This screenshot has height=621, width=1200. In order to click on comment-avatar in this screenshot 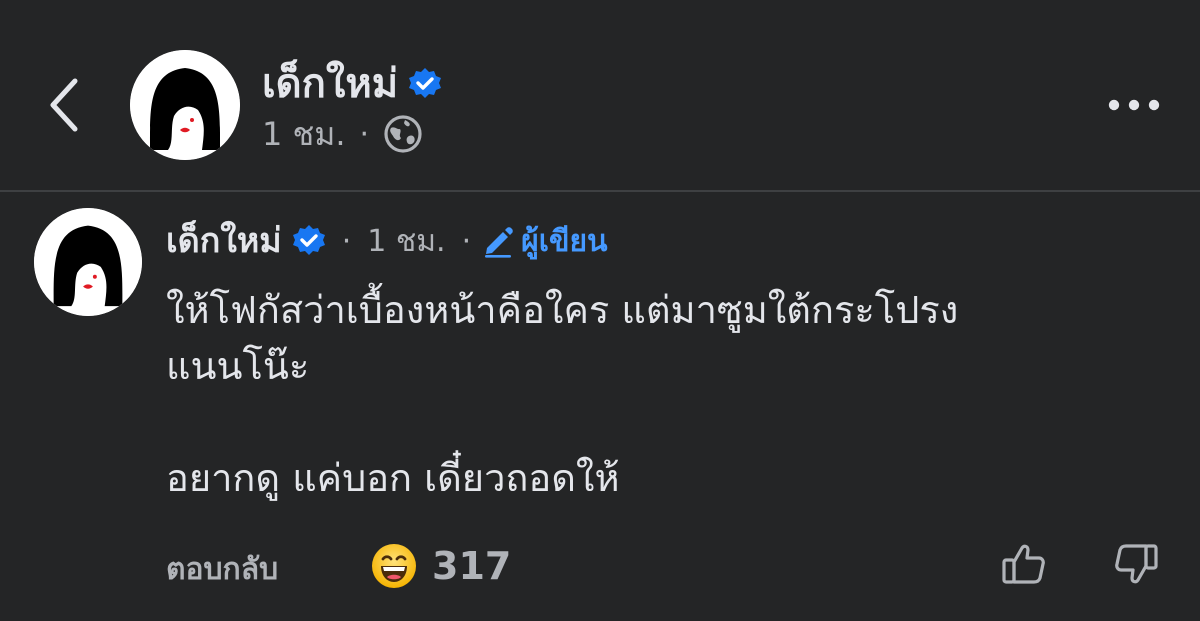, I will do `click(88, 262)`.